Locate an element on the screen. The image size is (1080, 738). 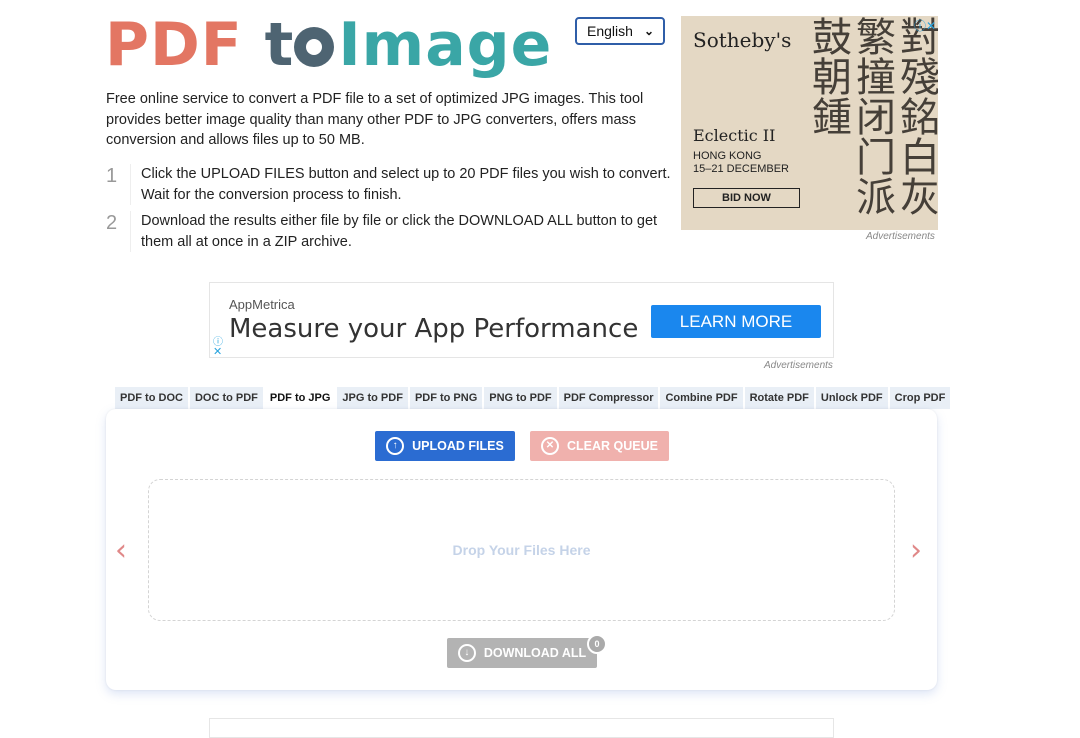
ad-close-icon: ✕ is located at coordinates (217, 351).